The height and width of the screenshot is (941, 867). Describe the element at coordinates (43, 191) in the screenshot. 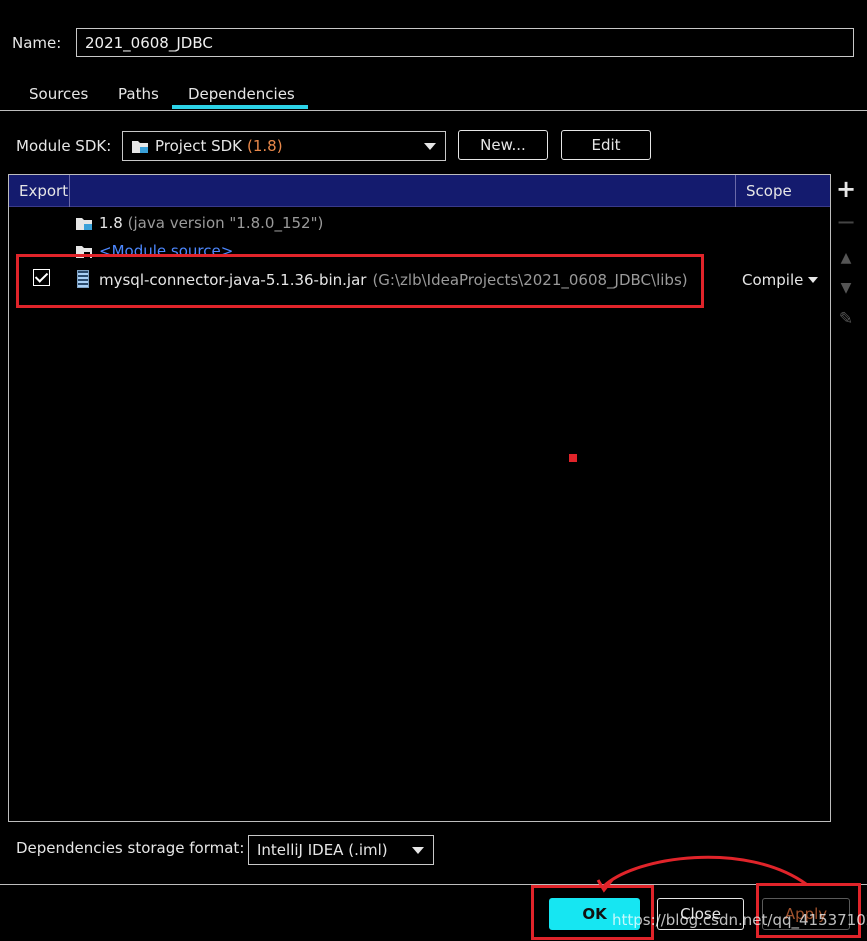

I see `export-column-header: Export` at that location.